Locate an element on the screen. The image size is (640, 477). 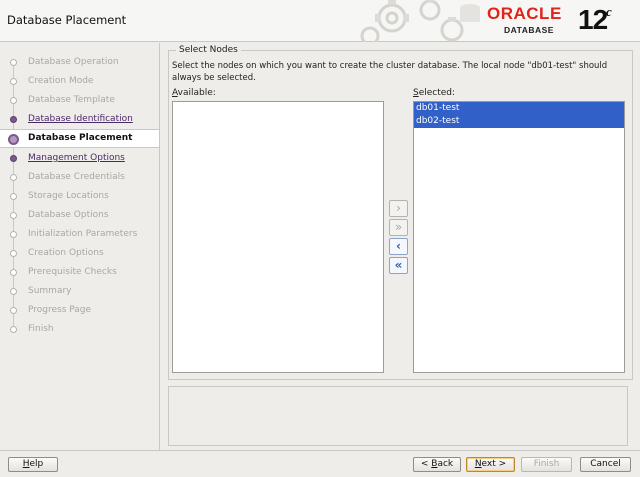
version-number: 12 is located at coordinates (593, 19).